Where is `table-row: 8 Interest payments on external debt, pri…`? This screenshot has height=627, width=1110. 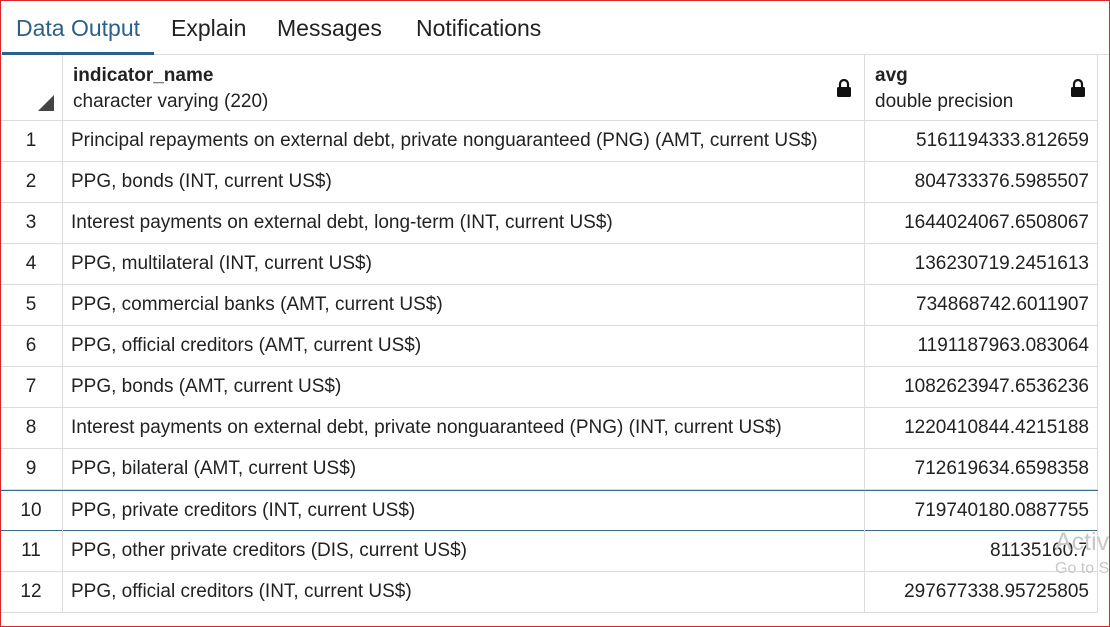
table-row: 8 Interest payments on external debt, pri… is located at coordinates (549, 428).